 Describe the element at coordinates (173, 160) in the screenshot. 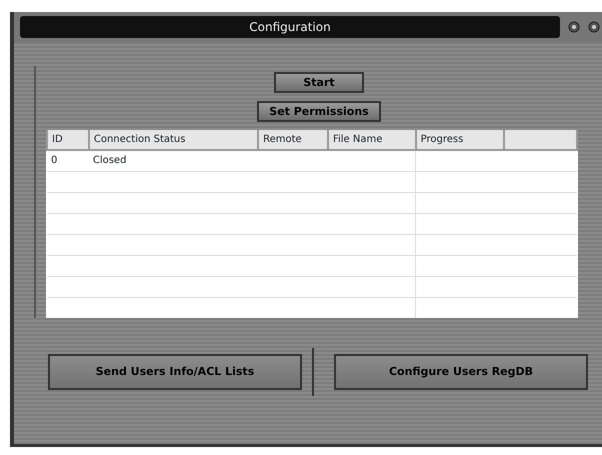

I see `table-cell: Closed` at that location.